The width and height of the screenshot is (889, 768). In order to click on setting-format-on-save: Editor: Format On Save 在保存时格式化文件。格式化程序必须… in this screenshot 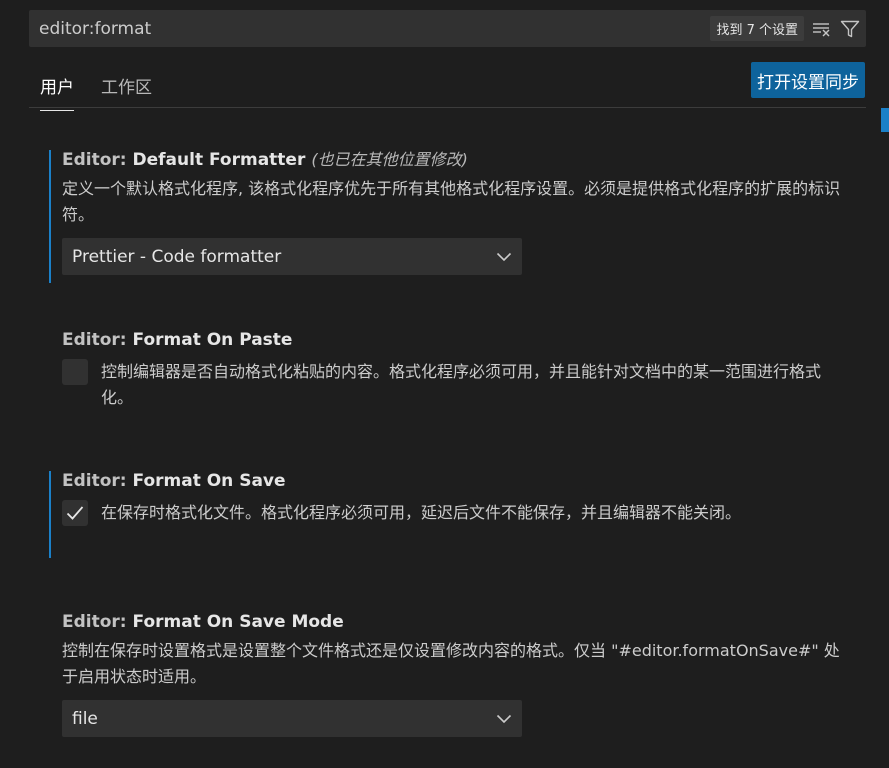, I will do `click(449, 514)`.